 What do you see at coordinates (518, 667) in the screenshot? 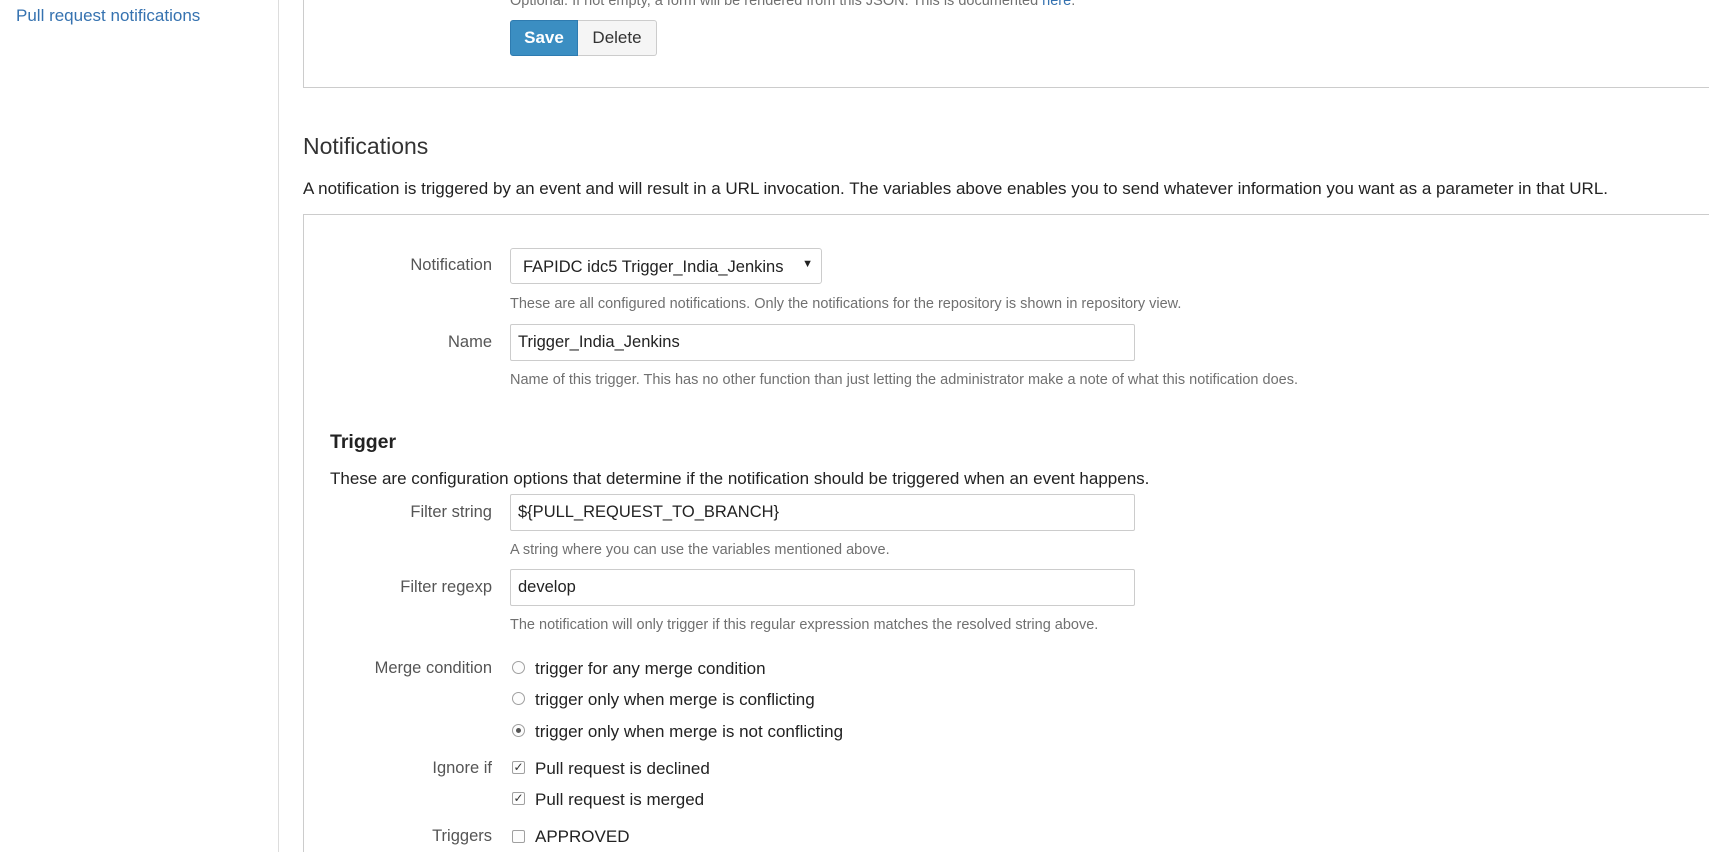
I see `merge-any-radio` at bounding box center [518, 667].